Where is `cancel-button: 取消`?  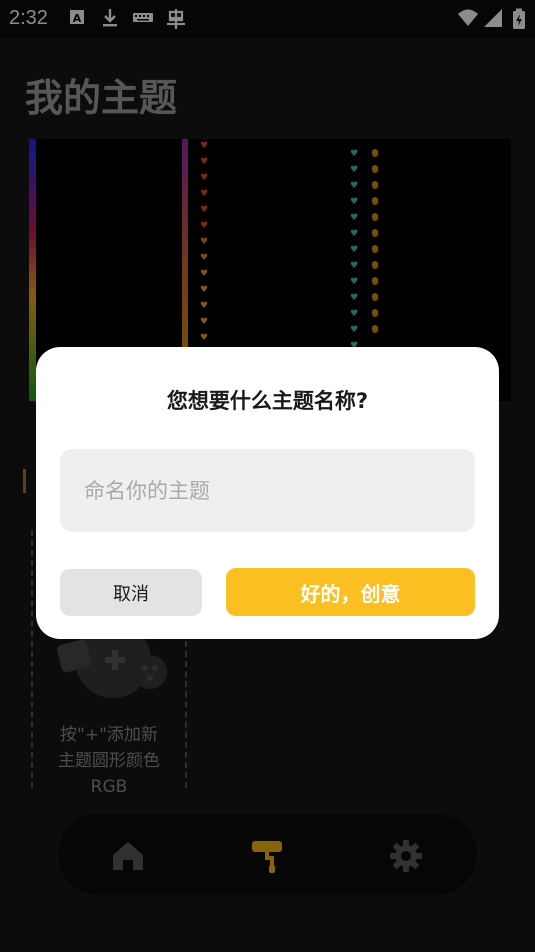
cancel-button: 取消 is located at coordinates (131, 592).